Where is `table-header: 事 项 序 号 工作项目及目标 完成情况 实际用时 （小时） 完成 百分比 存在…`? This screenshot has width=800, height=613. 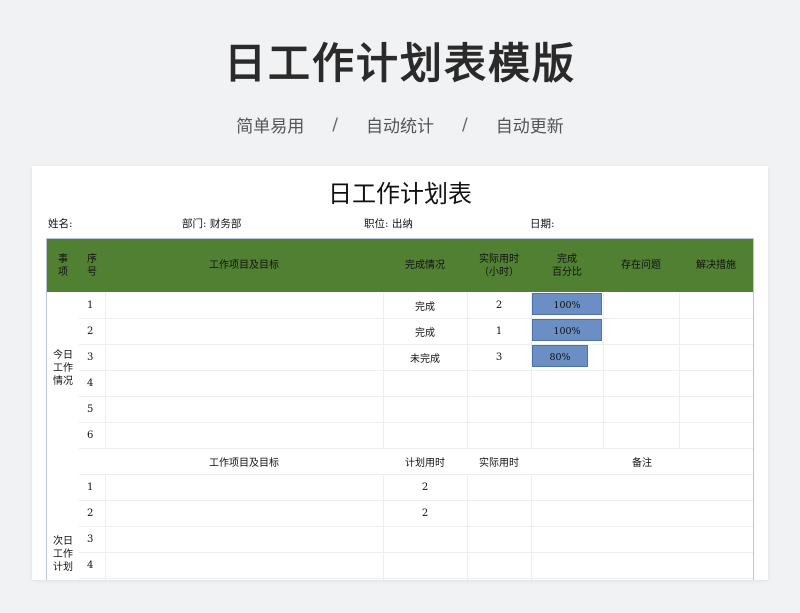 table-header: 事 项 序 号 工作项目及目标 完成情况 实际用时 （小时） 完成 百分比 存在… is located at coordinates (400, 265).